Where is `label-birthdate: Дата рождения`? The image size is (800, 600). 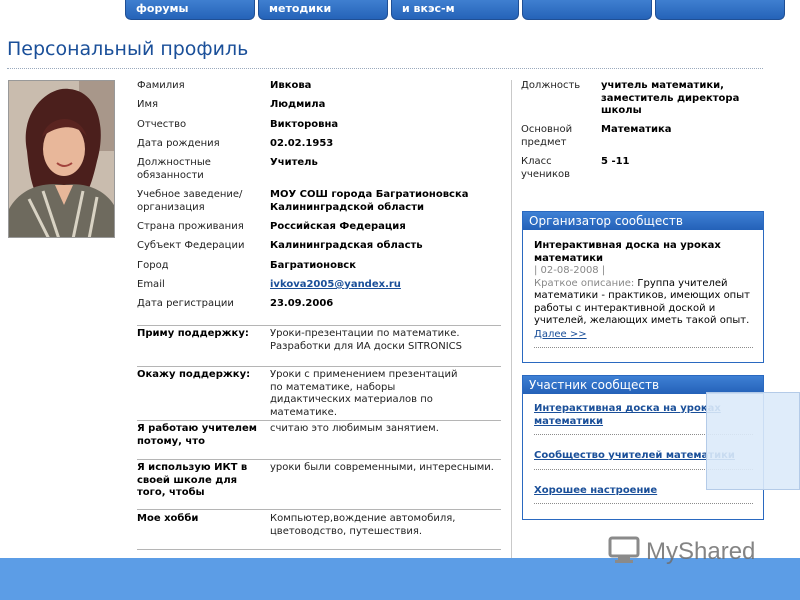 label-birthdate: Дата рождения is located at coordinates (178, 143).